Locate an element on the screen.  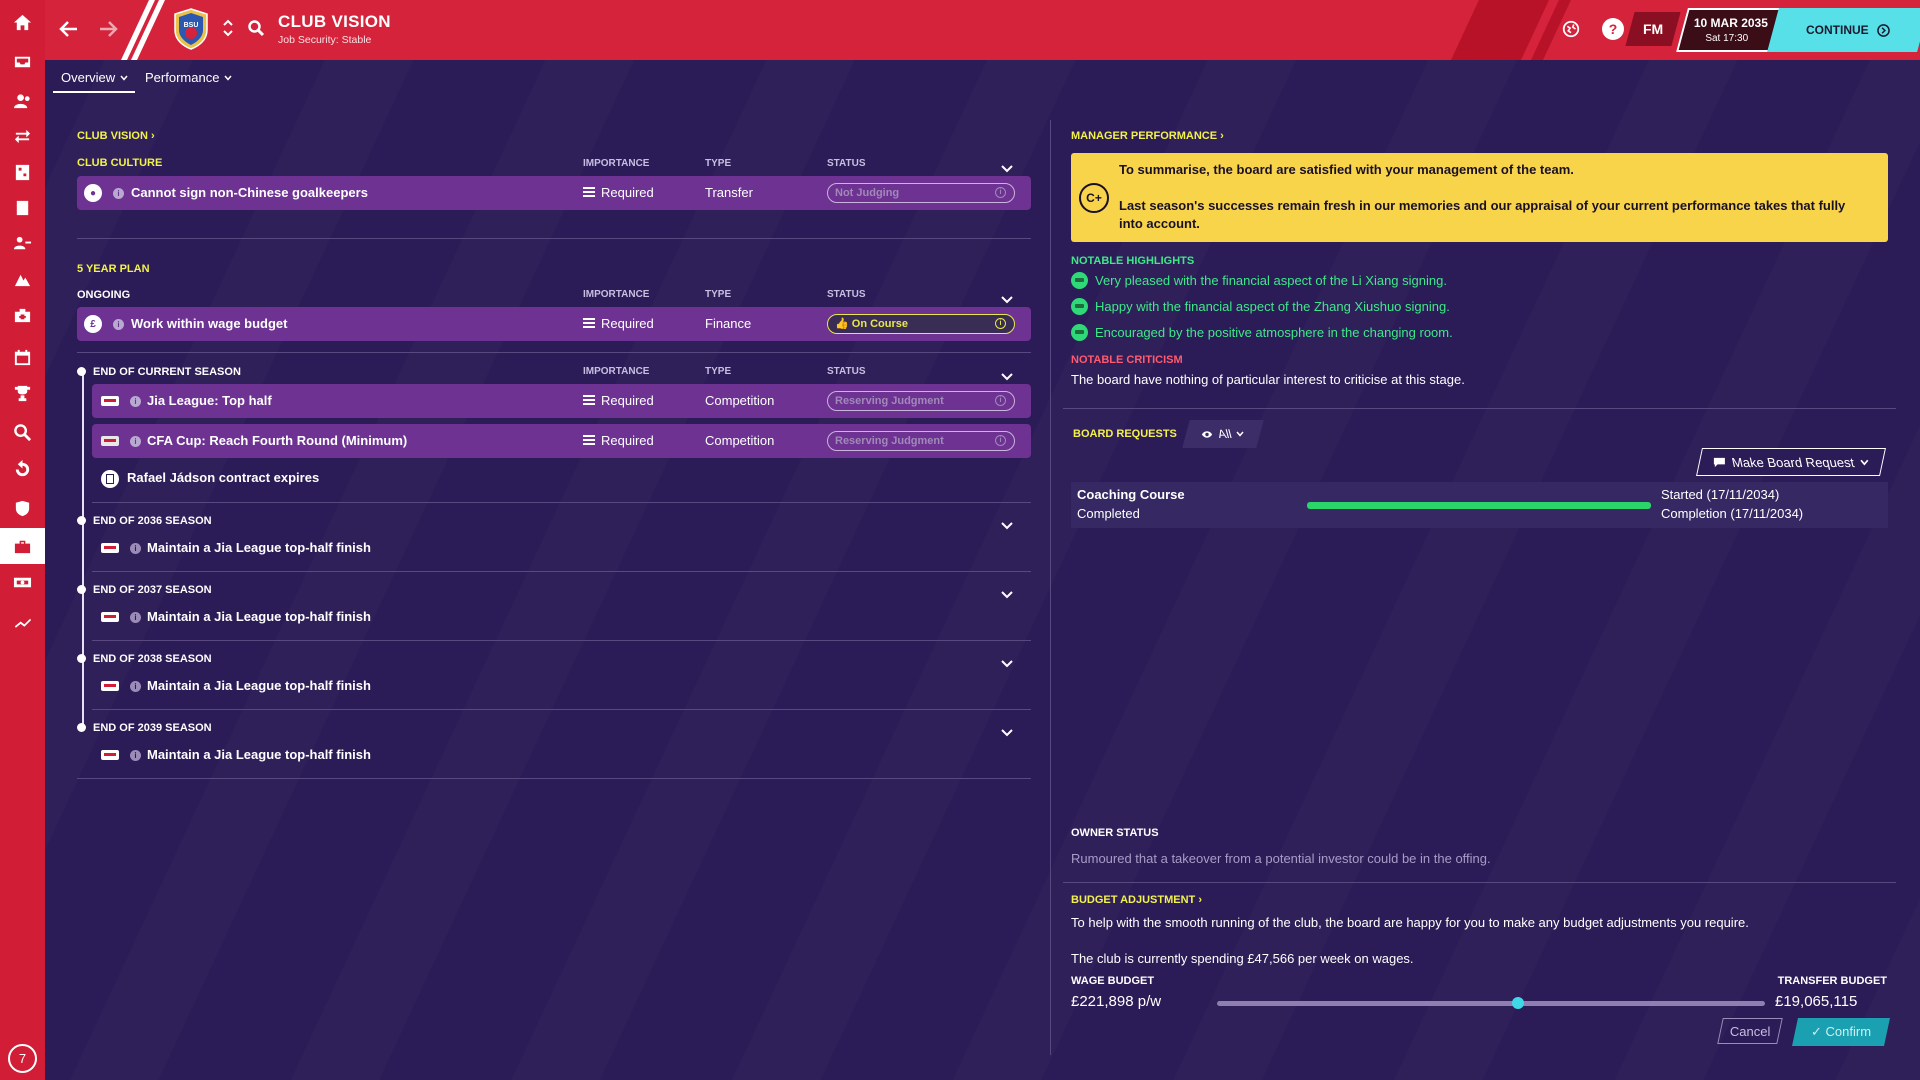
board-requests-filter: All is located at coordinates (1223, 434).